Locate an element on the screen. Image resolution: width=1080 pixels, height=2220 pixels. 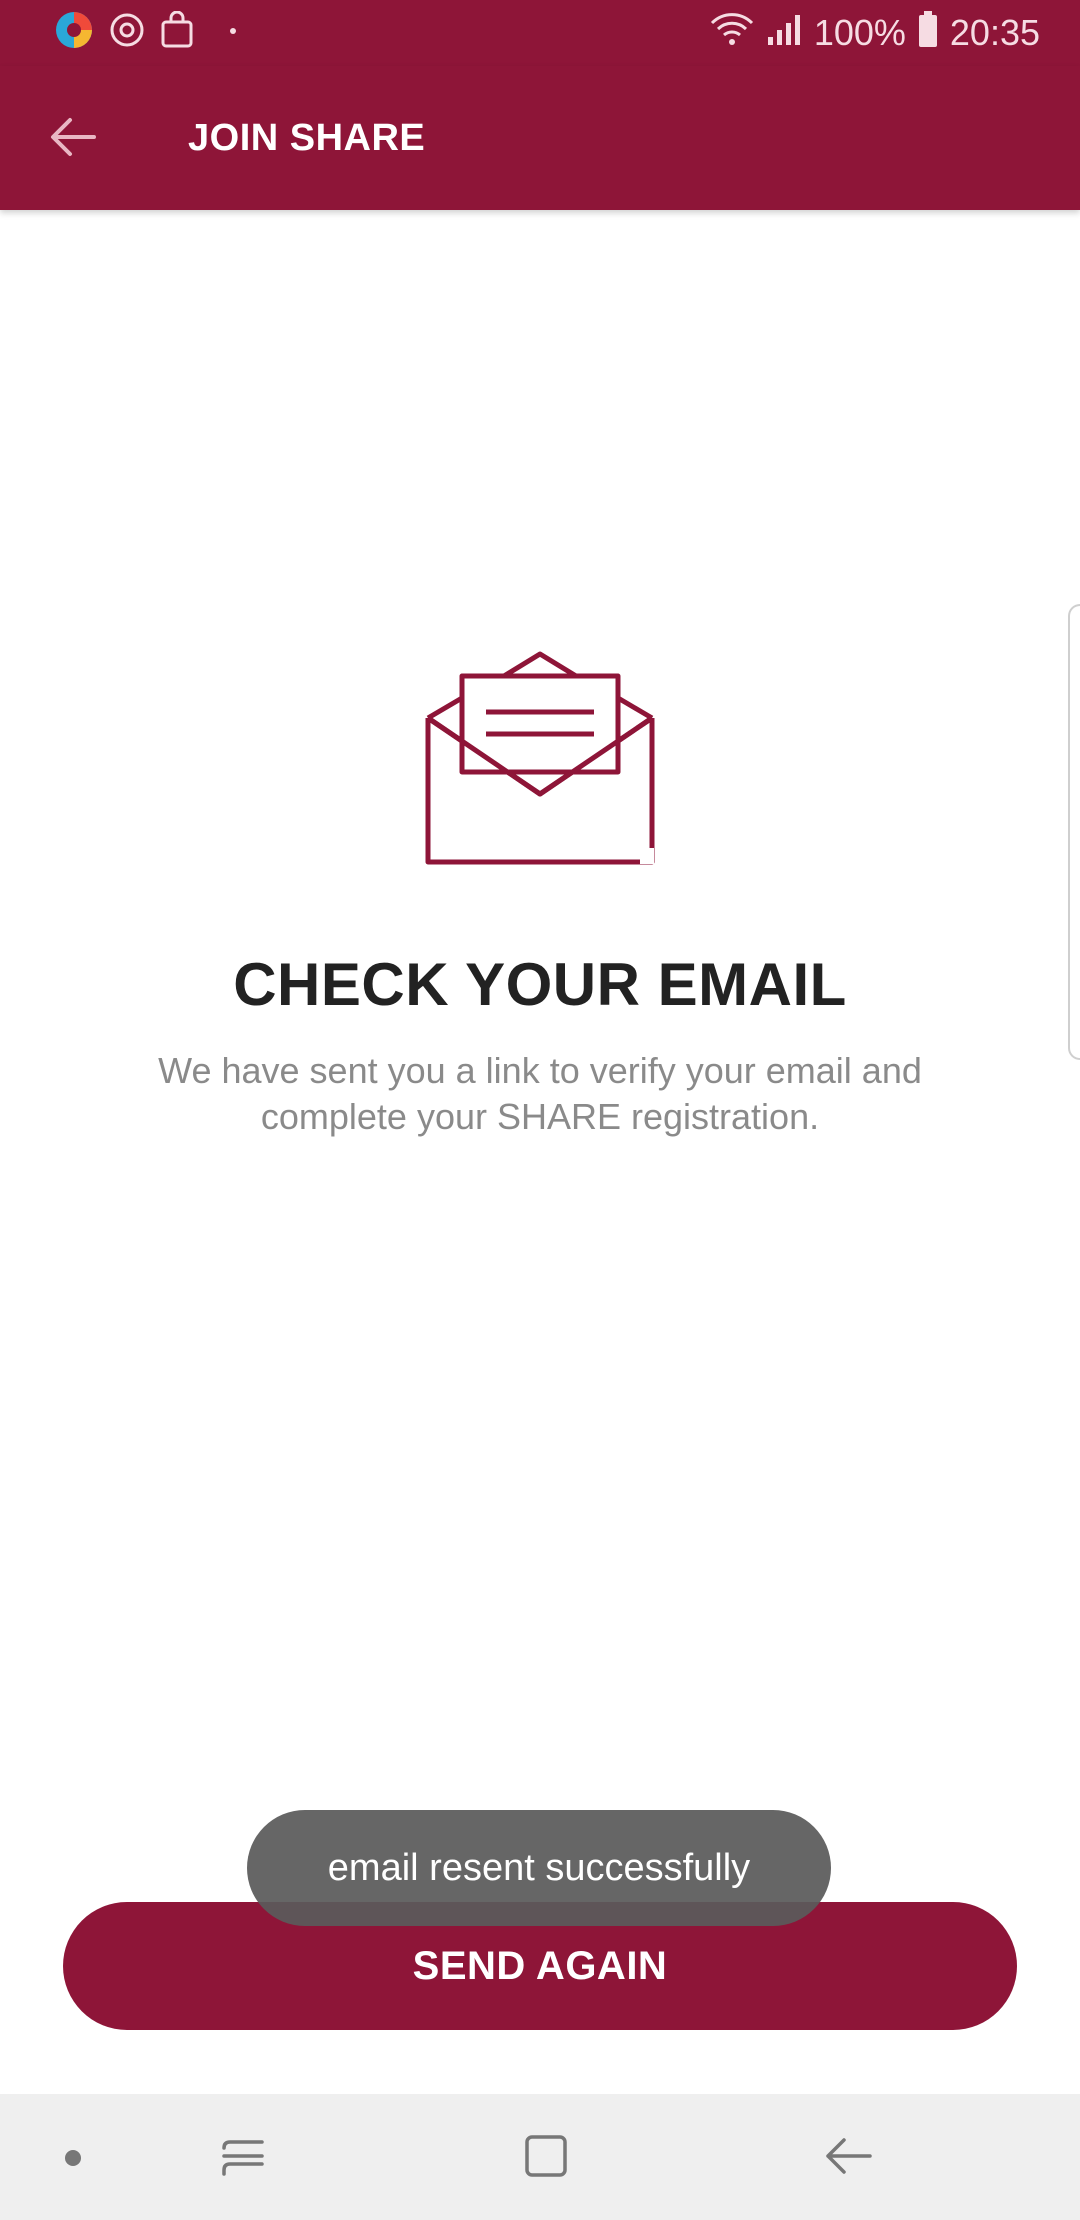
headline: CHECK YOUR EMAIL is located at coordinates (540, 984).